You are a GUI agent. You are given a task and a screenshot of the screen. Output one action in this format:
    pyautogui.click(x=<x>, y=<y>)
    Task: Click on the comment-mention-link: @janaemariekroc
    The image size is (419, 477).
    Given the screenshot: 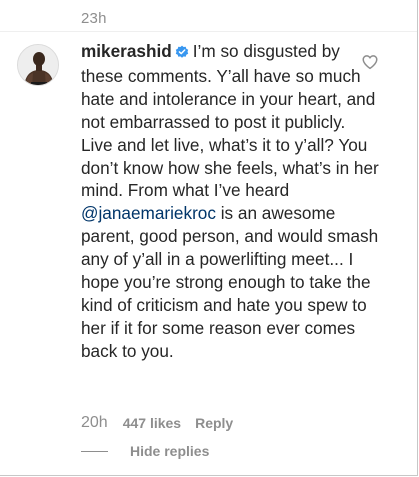 What is the action you would take?
    pyautogui.click(x=148, y=213)
    